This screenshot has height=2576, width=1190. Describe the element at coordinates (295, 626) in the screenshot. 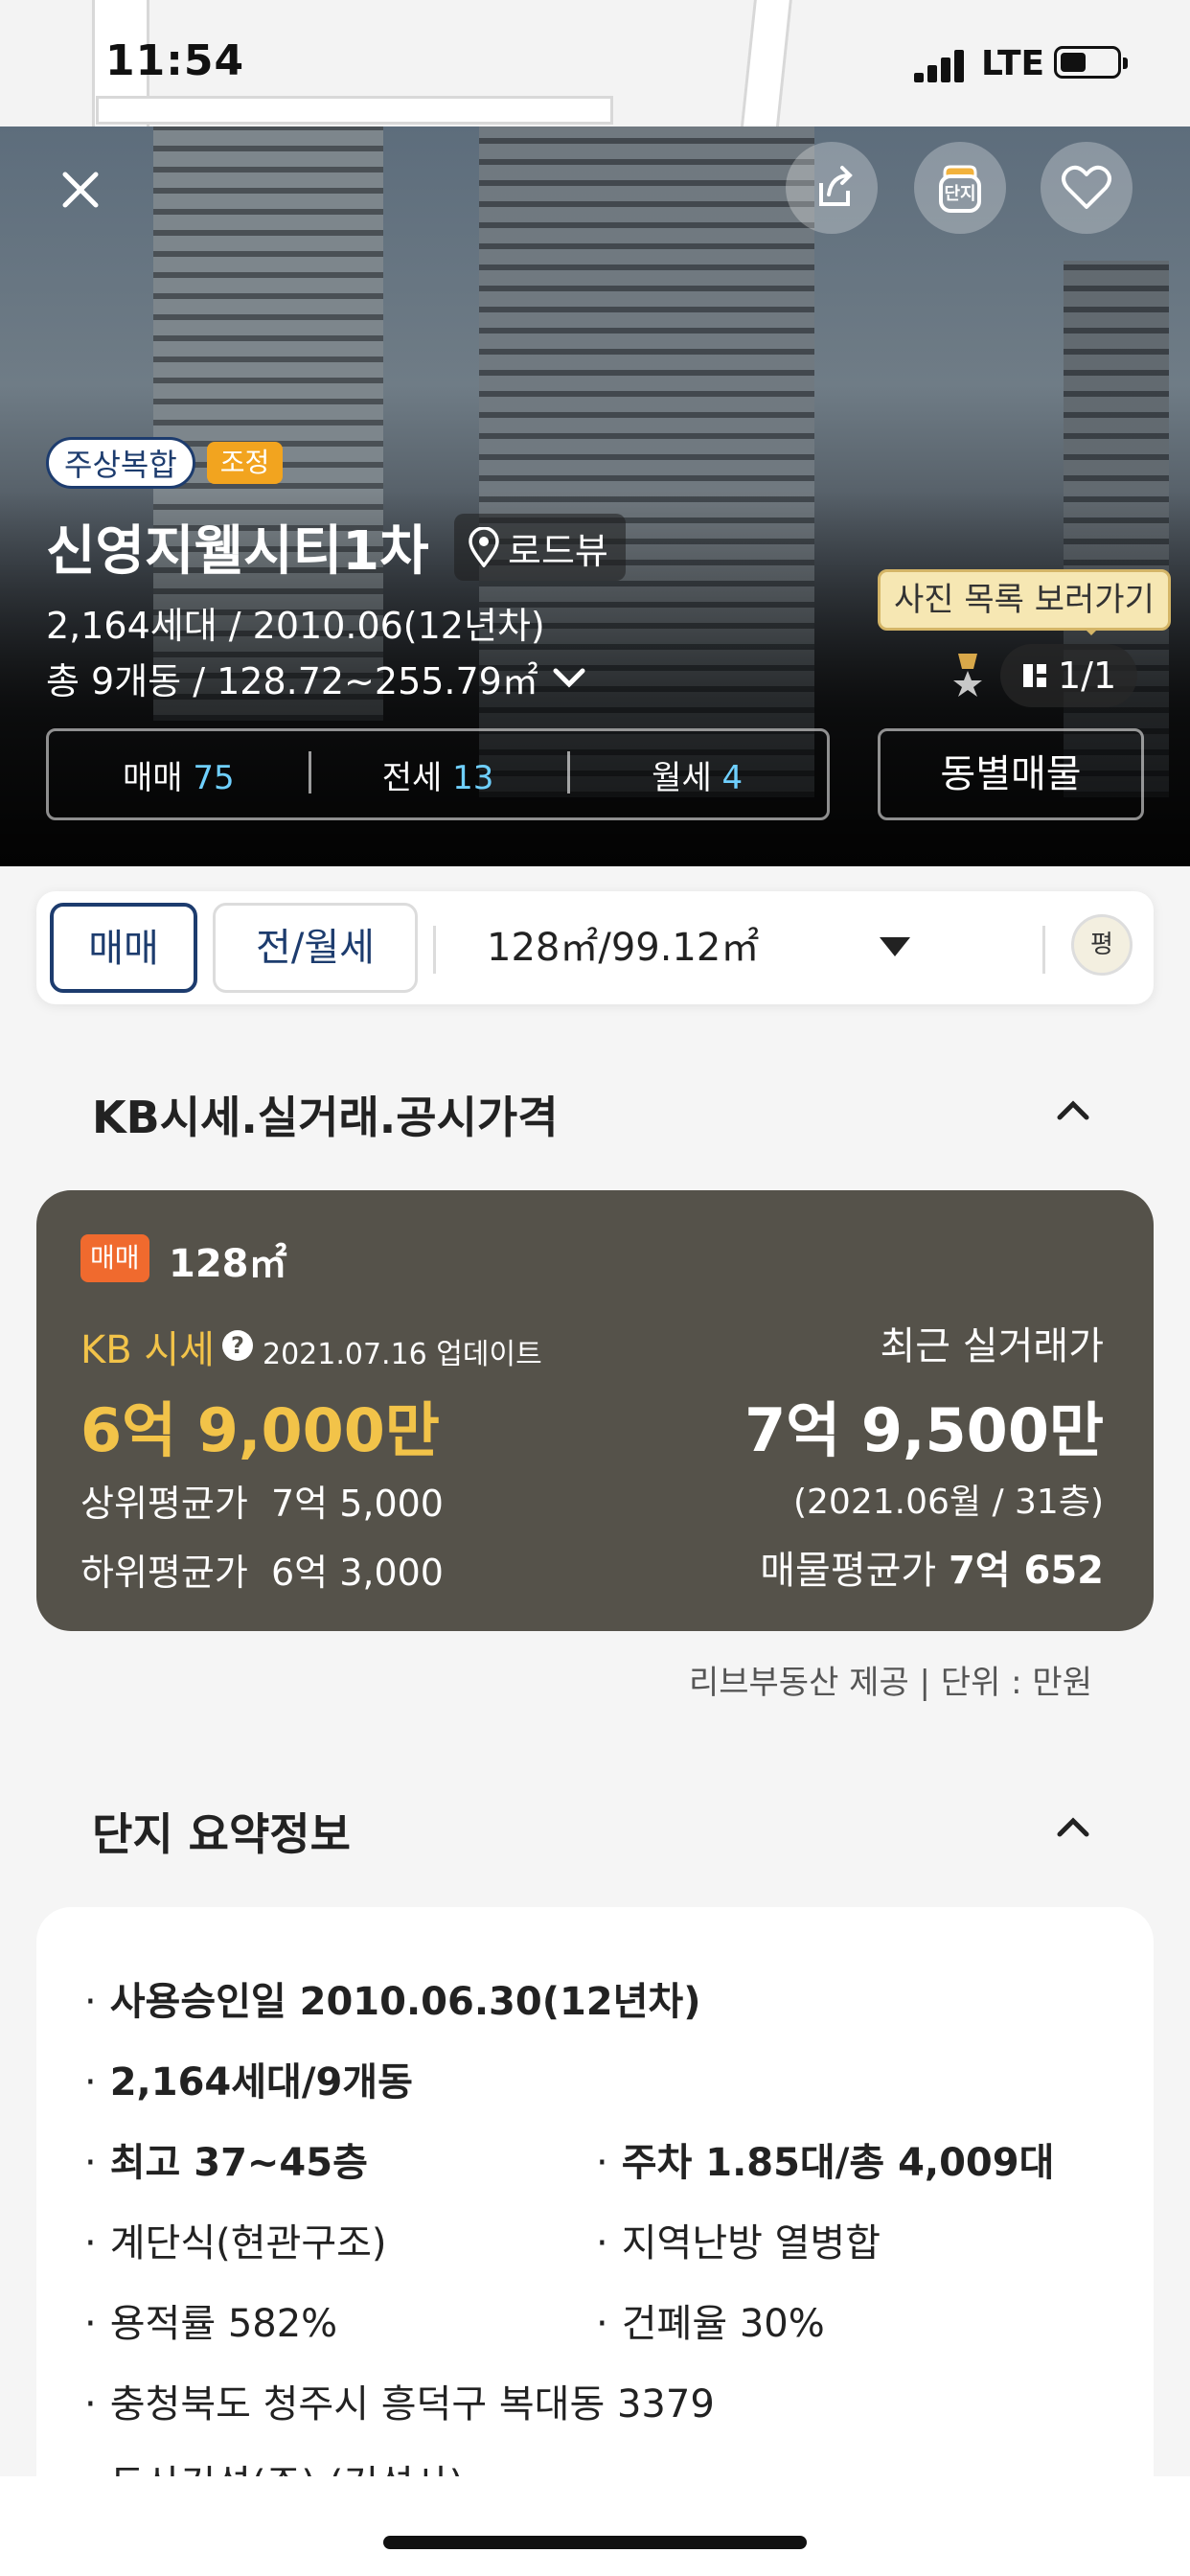

I see `households-year: 2,164세대 / 2010.06(12년차)` at that location.